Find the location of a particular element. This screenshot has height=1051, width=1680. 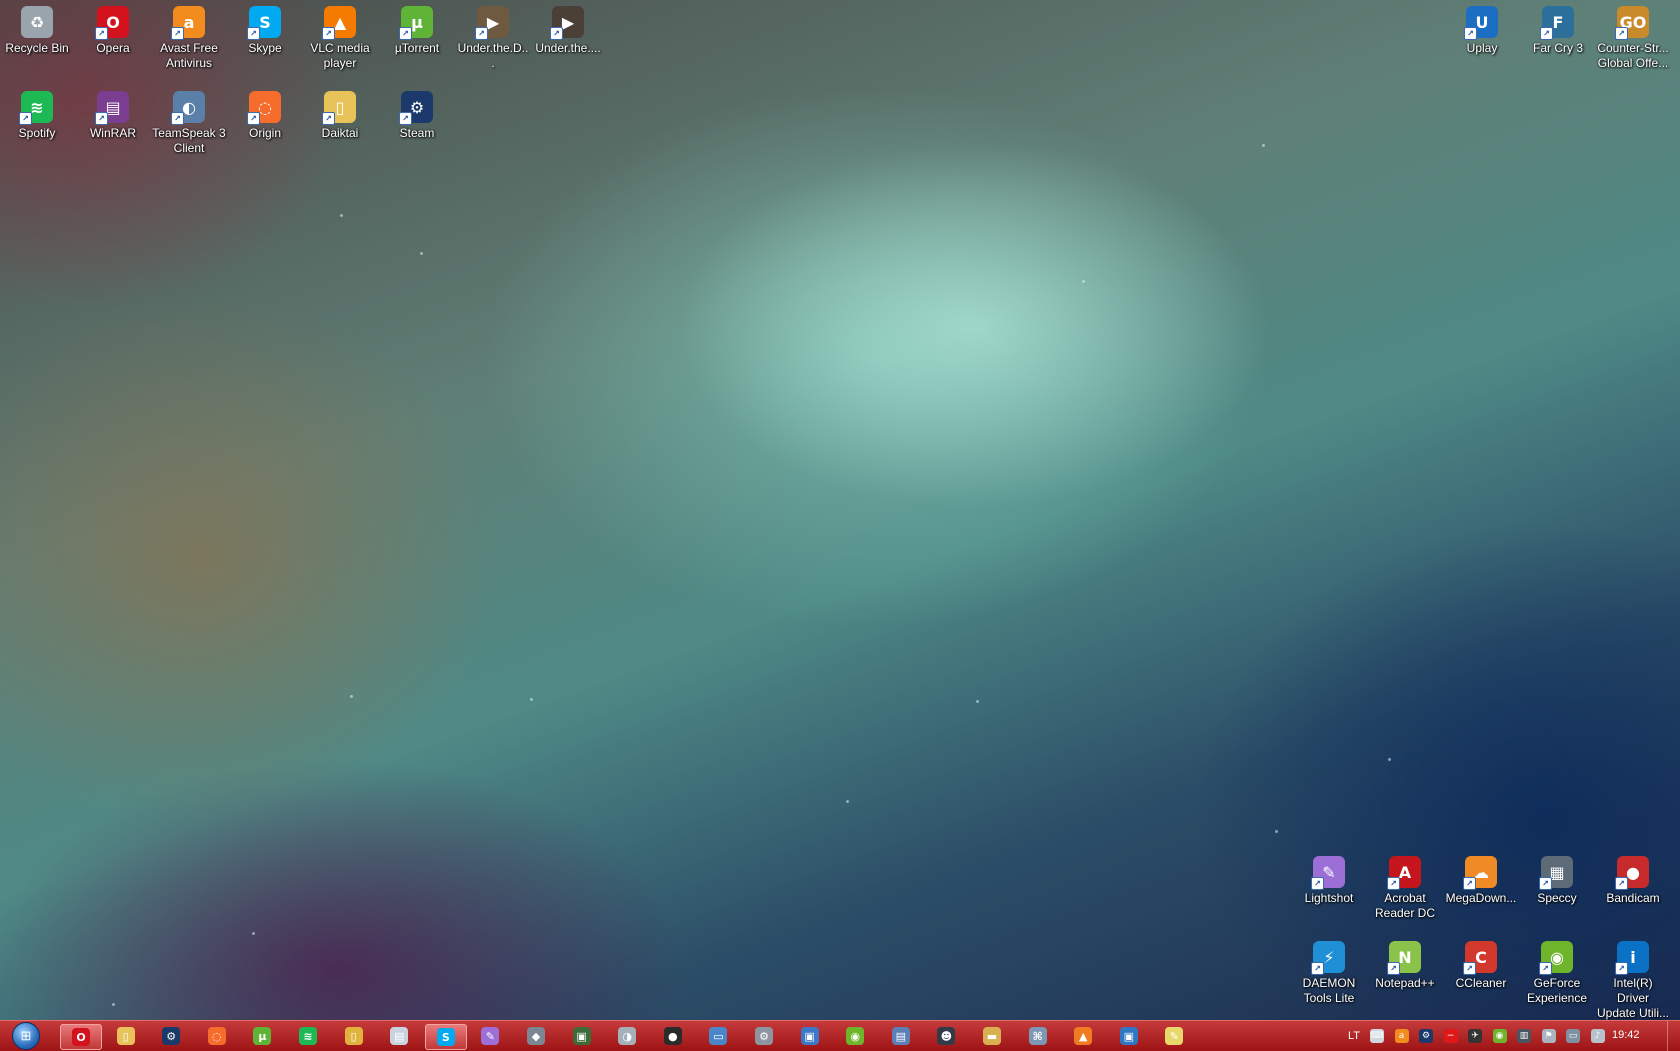

taskbar-button-spotify: ≋ is located at coordinates (308, 1036).